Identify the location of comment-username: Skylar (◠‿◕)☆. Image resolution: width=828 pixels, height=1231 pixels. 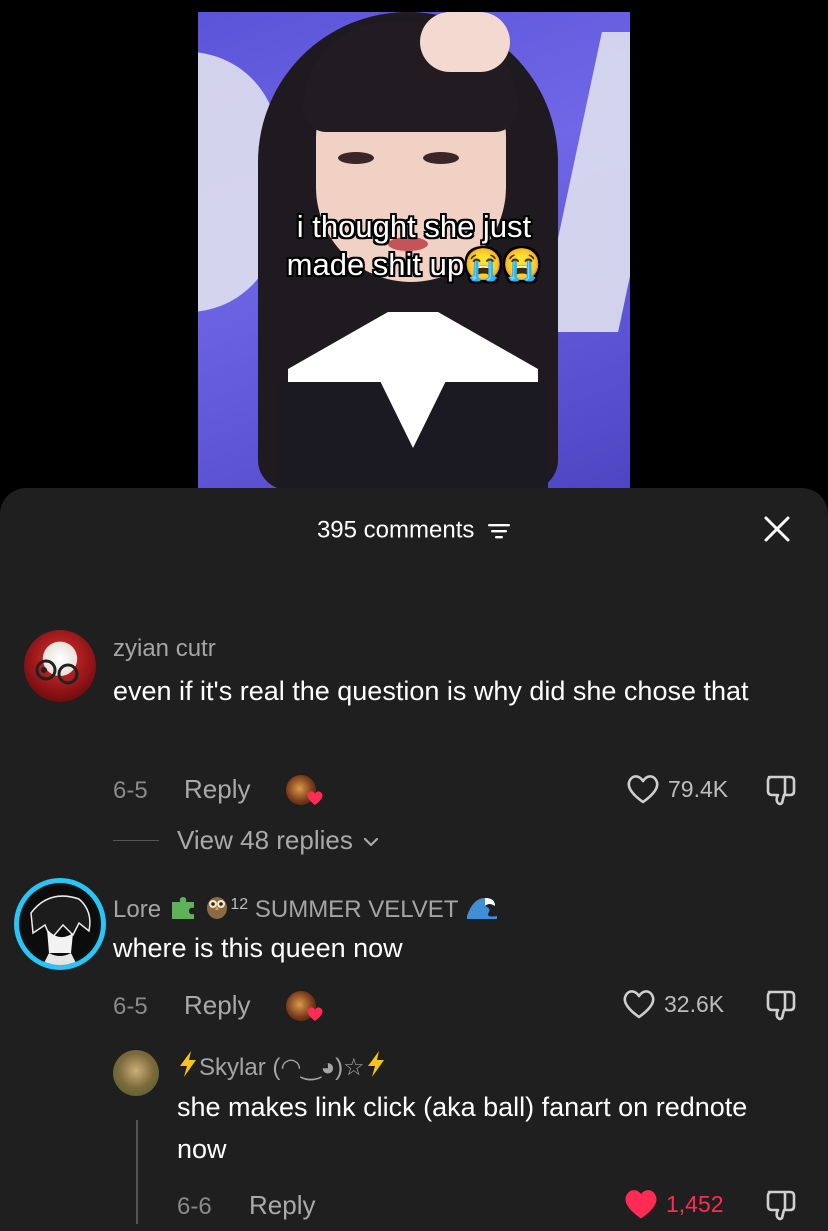
(282, 1066).